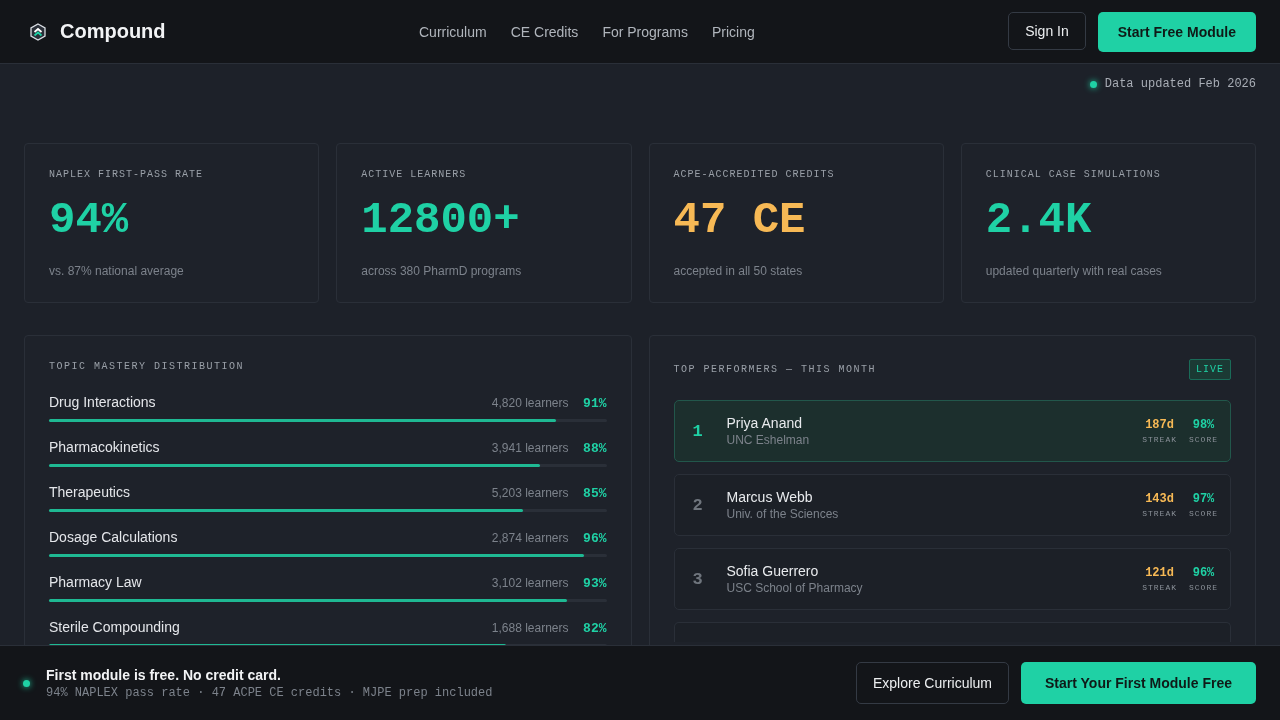 The width and height of the screenshot is (1280, 720). I want to click on mastery-percent: 96%, so click(594, 538).